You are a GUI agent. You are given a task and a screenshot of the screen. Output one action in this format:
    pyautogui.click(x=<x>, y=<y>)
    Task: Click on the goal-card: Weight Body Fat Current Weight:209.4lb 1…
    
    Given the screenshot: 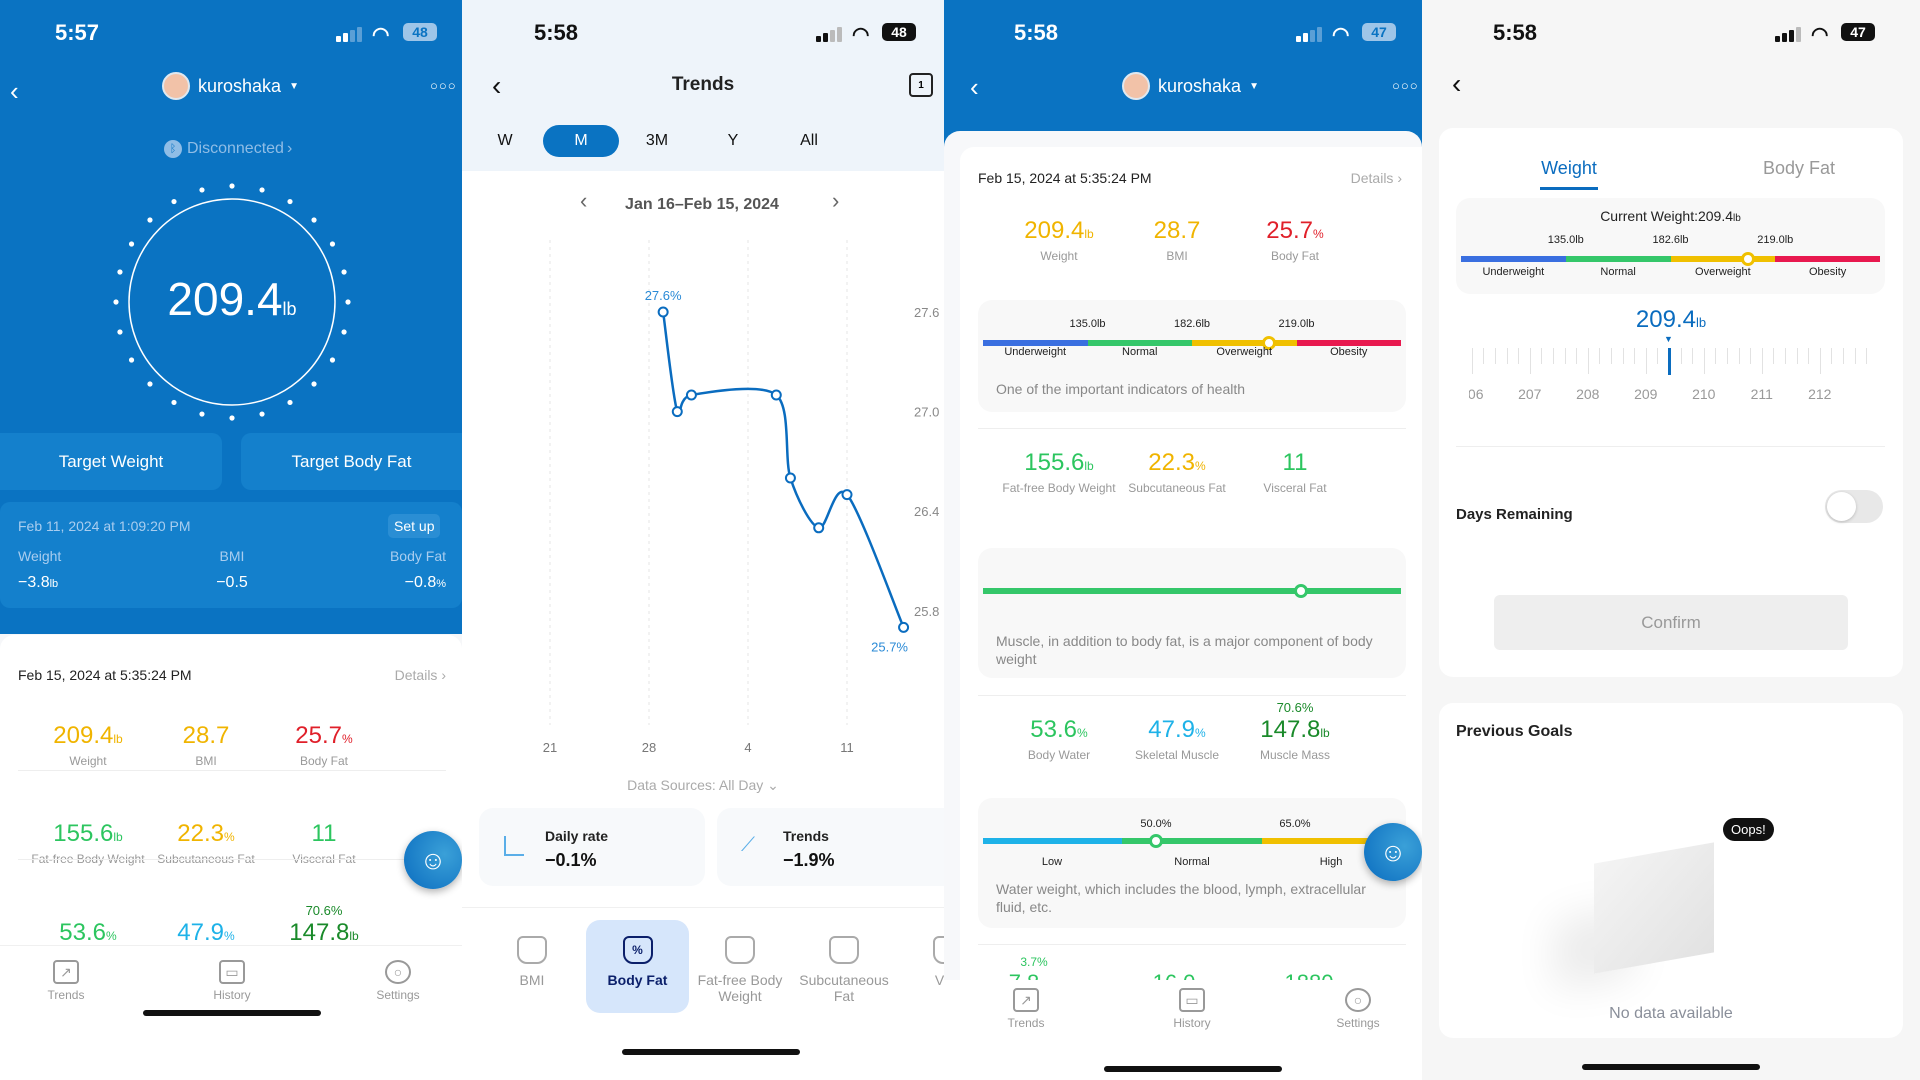 What is the action you would take?
    pyautogui.click(x=1671, y=402)
    